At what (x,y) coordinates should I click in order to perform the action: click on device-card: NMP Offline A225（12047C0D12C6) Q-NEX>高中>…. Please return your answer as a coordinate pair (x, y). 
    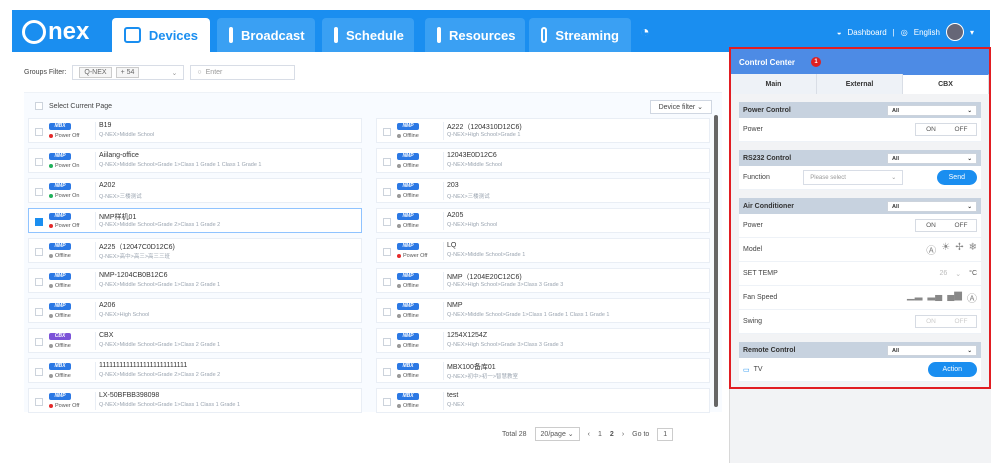
    Looking at the image, I should click on (195, 250).